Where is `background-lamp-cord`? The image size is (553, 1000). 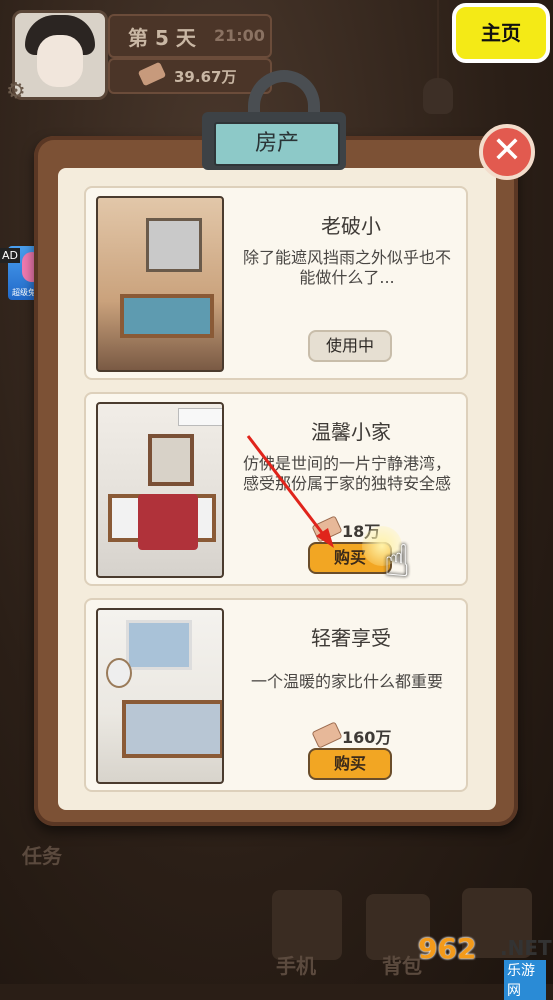 background-lamp-cord is located at coordinates (438, 40).